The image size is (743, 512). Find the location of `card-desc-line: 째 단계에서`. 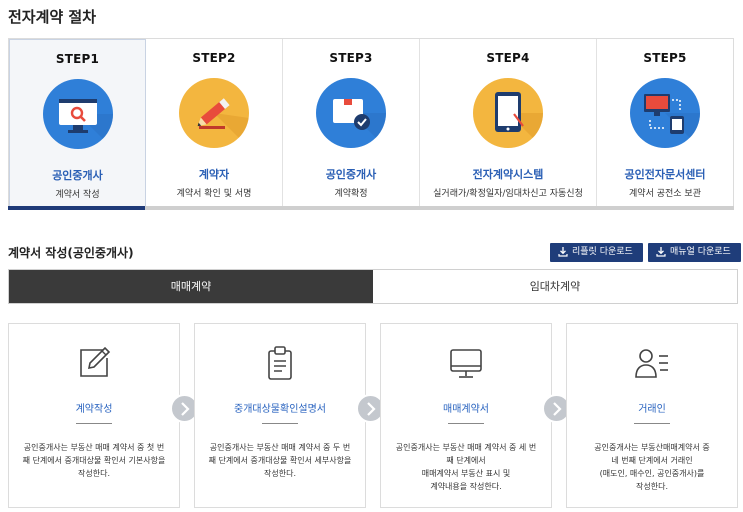

card-desc-line: 째 단계에서 is located at coordinates (466, 460).